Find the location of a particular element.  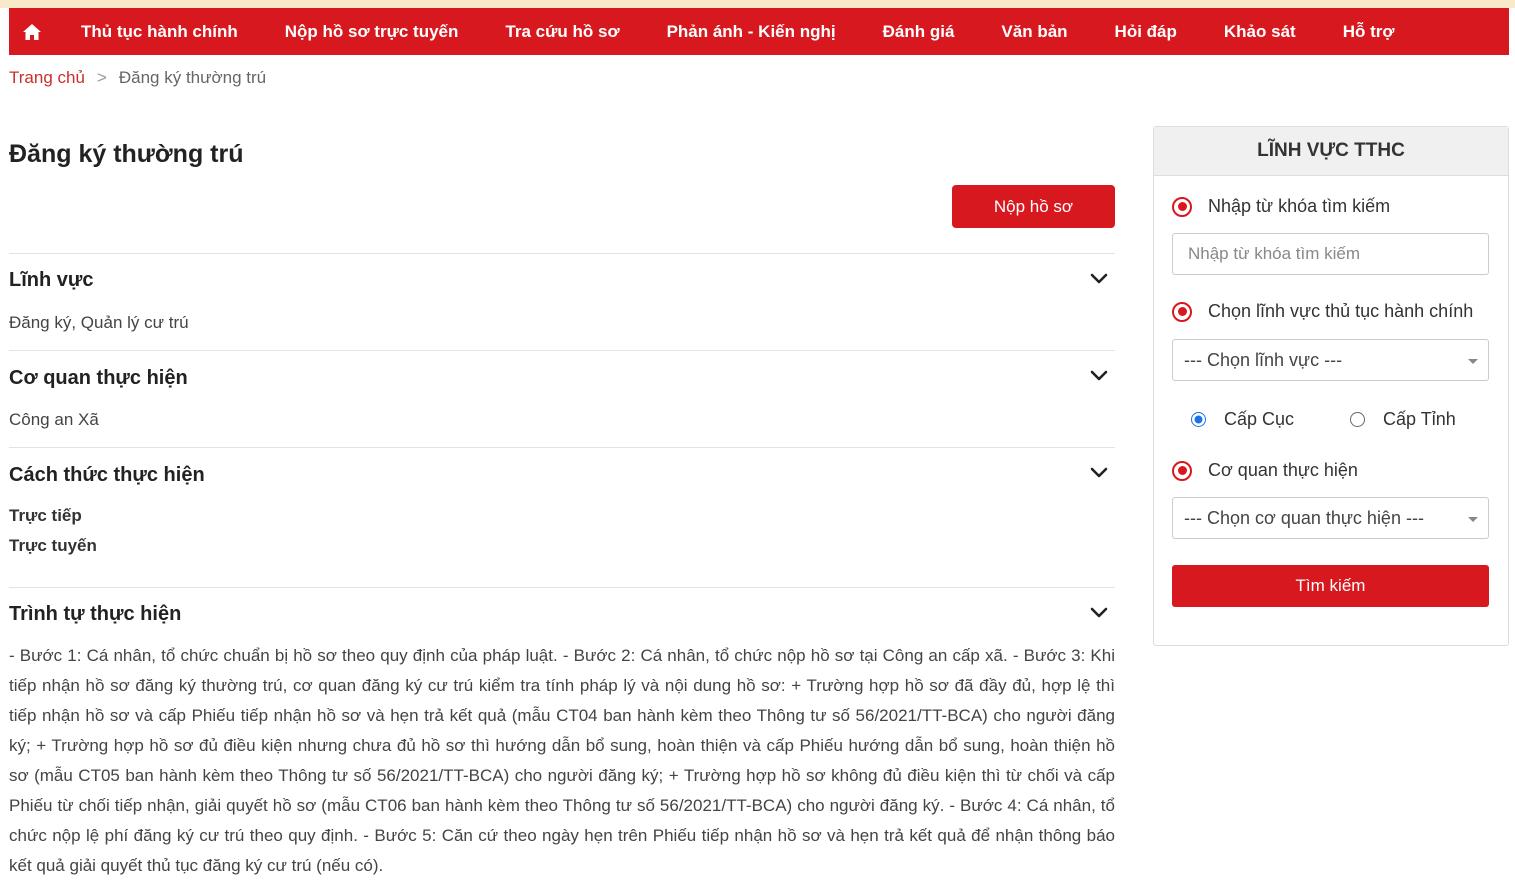

section-procedure: Trình tự thực hiện is located at coordinates (562, 613).